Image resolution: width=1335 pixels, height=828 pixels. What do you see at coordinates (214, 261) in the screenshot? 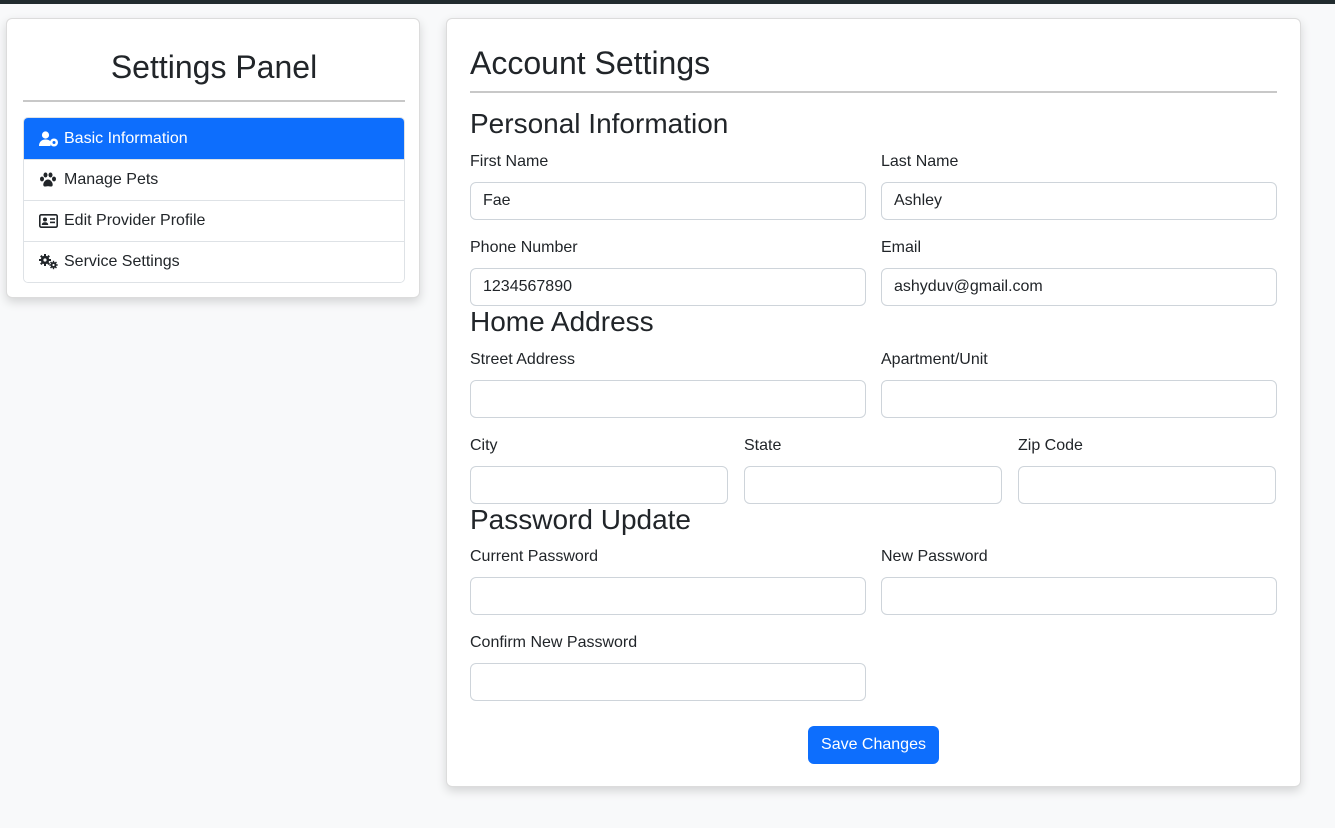
I see `nav-item-service-settings: Service Settings` at bounding box center [214, 261].